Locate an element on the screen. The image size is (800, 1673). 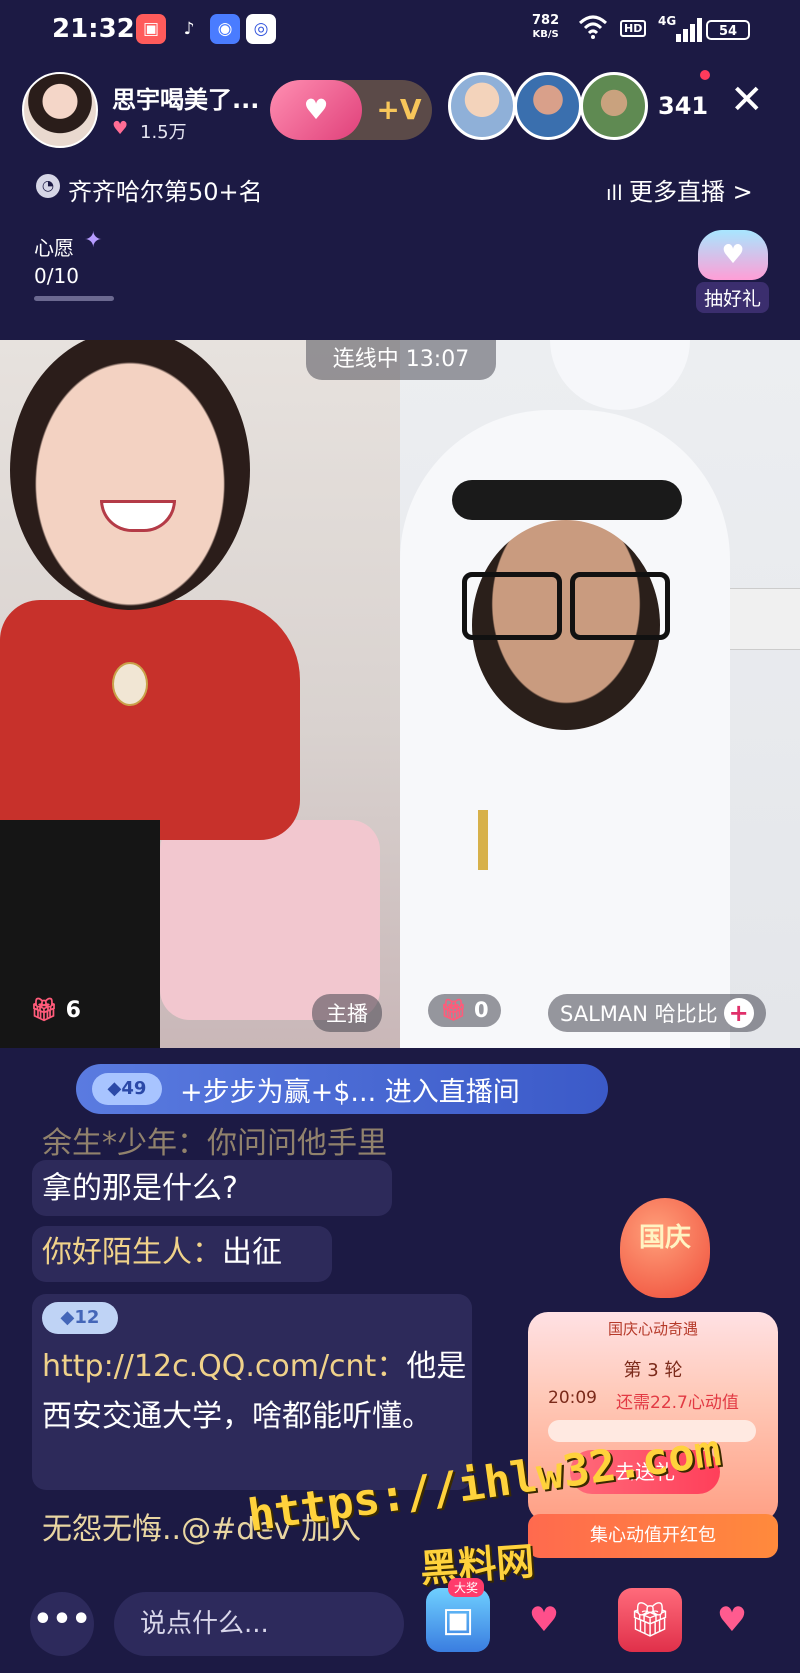
rank-clock-icon: ◔ is located at coordinates (48, 186).